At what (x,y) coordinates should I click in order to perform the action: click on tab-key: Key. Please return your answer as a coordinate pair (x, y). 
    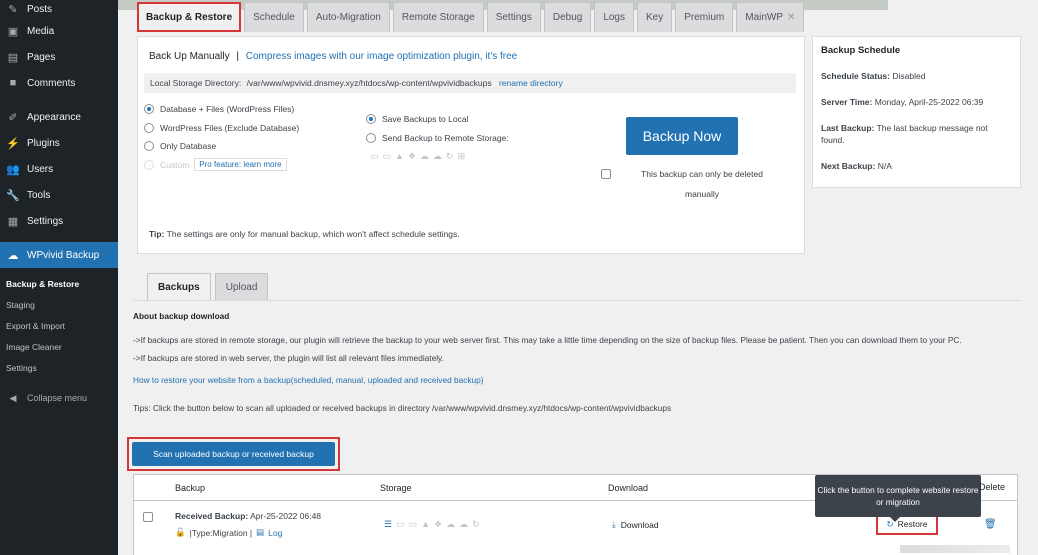
    Looking at the image, I should click on (655, 17).